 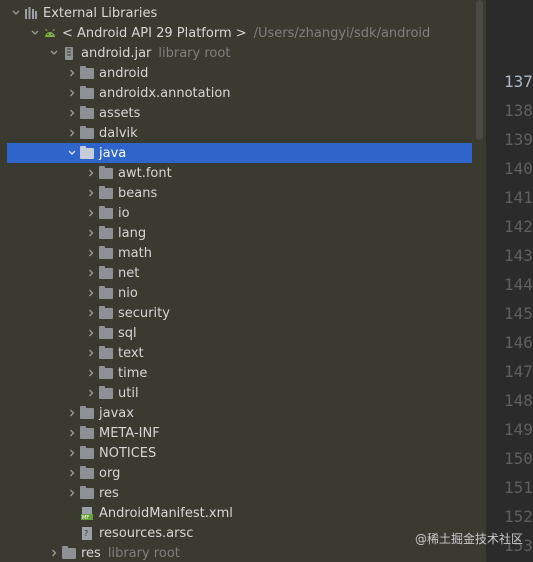 What do you see at coordinates (133, 373) in the screenshot?
I see `tree-row-label: time` at bounding box center [133, 373].